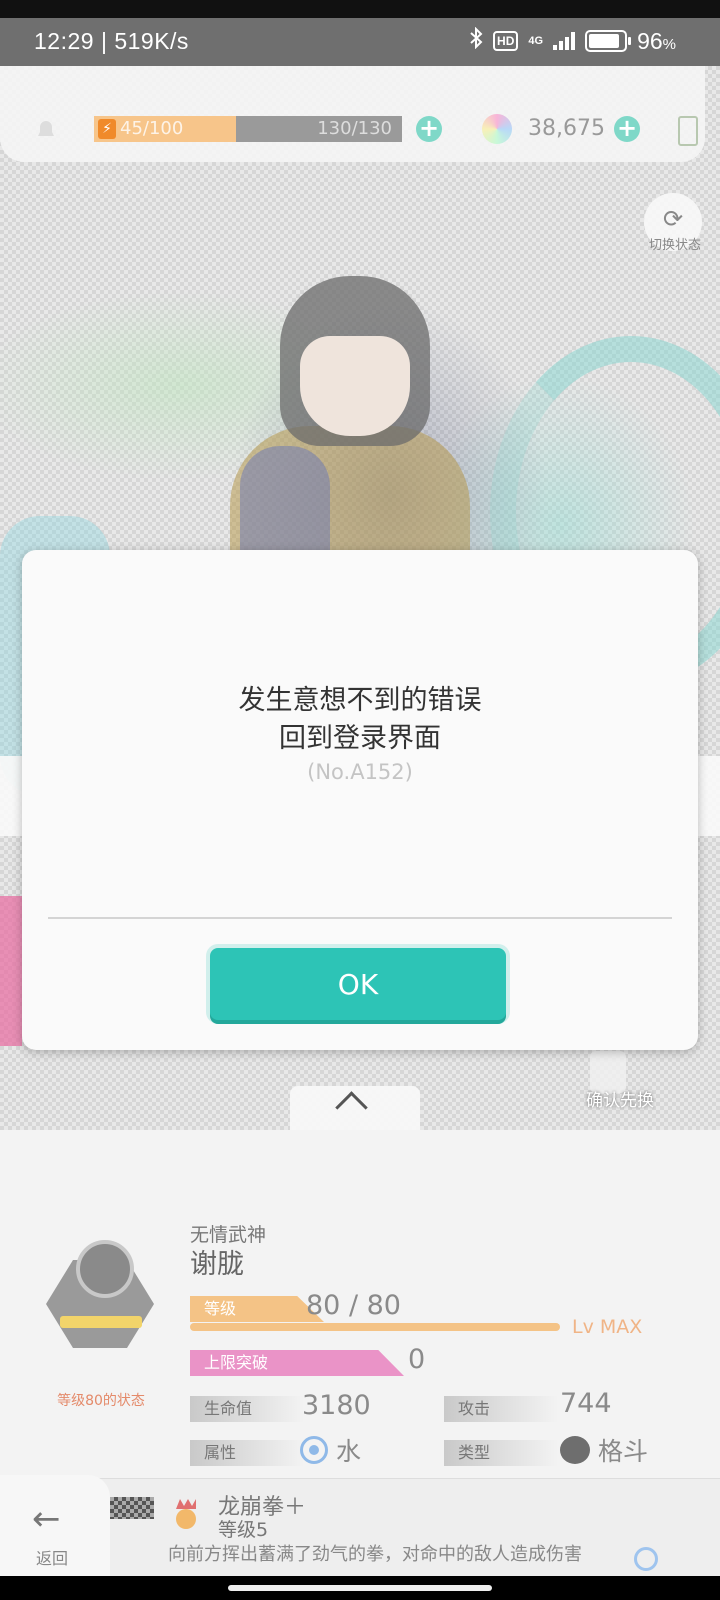 This screenshot has height=1600, width=720. Describe the element at coordinates (352, 114) in the screenshot. I see `resource-bar: ⚡ 45/100 130/130 + 38,675 +` at that location.